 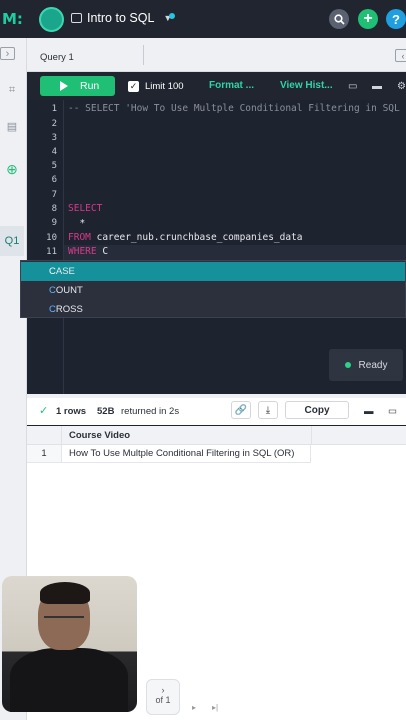 What do you see at coordinates (102, 251) in the screenshot?
I see `typed-text: C` at bounding box center [102, 251].